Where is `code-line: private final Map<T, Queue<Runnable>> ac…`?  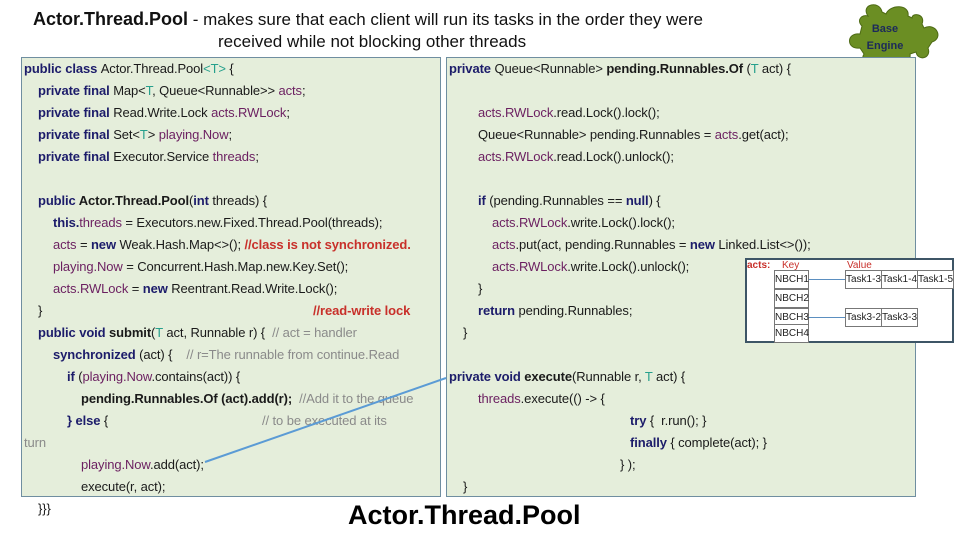
code-line: private final Map<T, Queue<Runnable>> ac… is located at coordinates (172, 91).